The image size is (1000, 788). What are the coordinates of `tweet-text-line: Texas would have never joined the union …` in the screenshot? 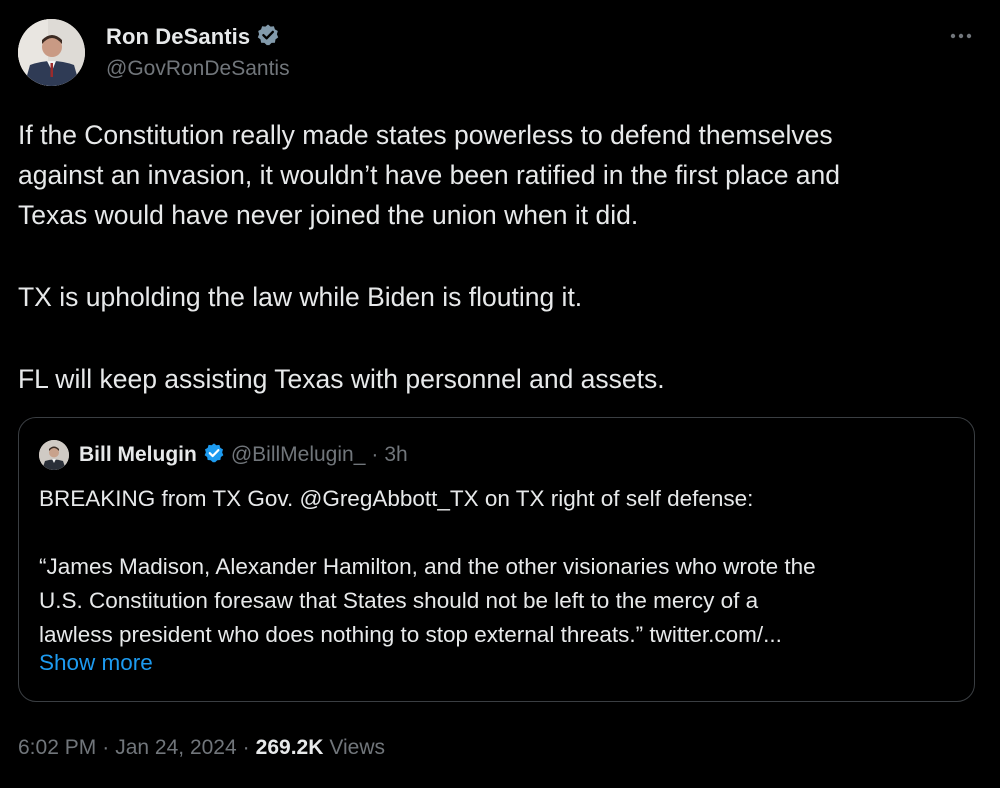 It's located at (328, 215).